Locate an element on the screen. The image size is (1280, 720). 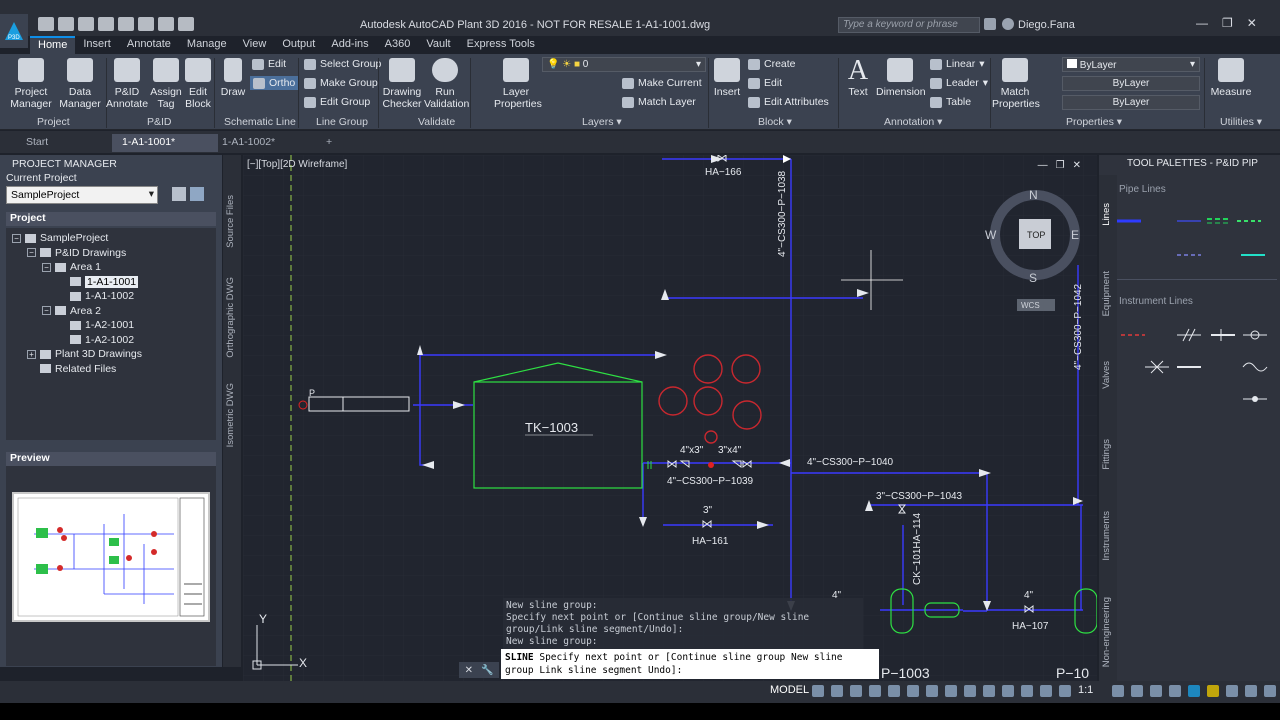
project-settings-icon is located at coordinates (179, 194).